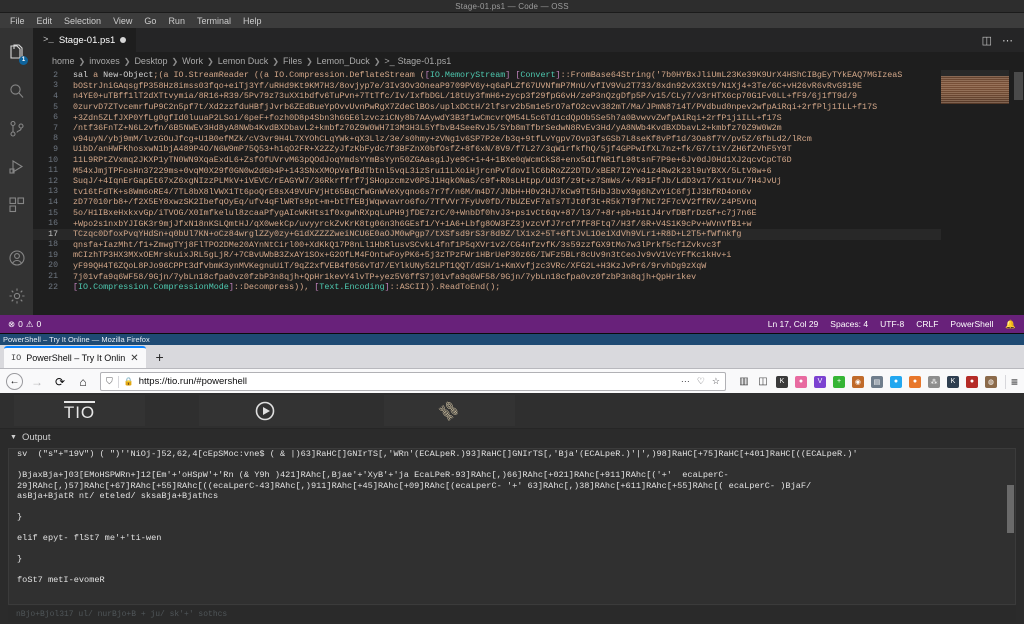 The height and width of the screenshot is (624, 1024). What do you see at coordinates (763, 382) in the screenshot?
I see `sidebar-icon: ◫` at bounding box center [763, 382].